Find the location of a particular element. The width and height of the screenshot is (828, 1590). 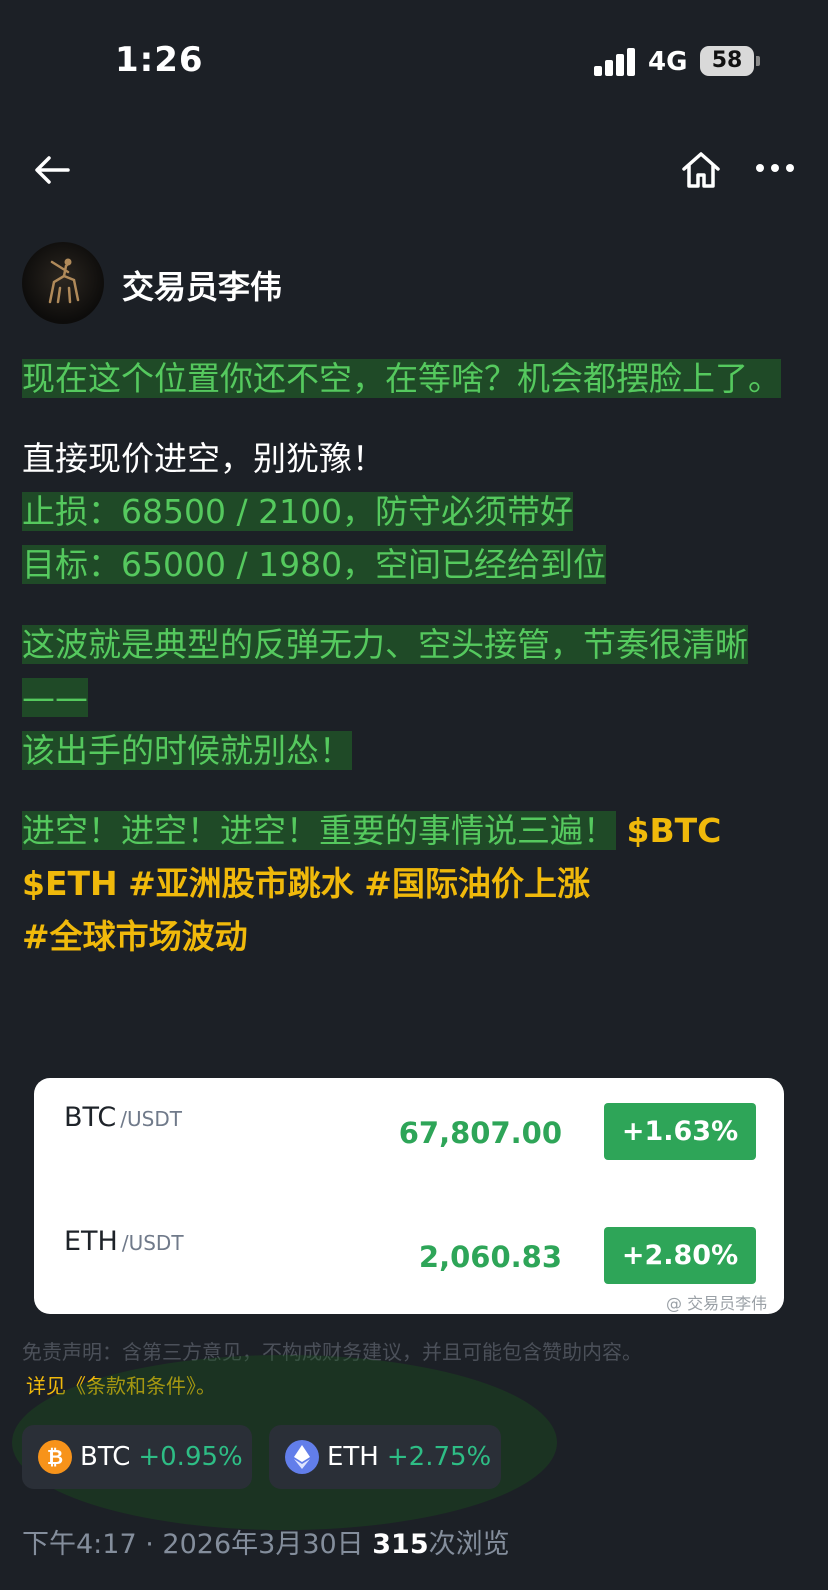

post-line: 这波就是典型的反弹无力、空头接管，节奏很清晰—— is located at coordinates (407, 671).